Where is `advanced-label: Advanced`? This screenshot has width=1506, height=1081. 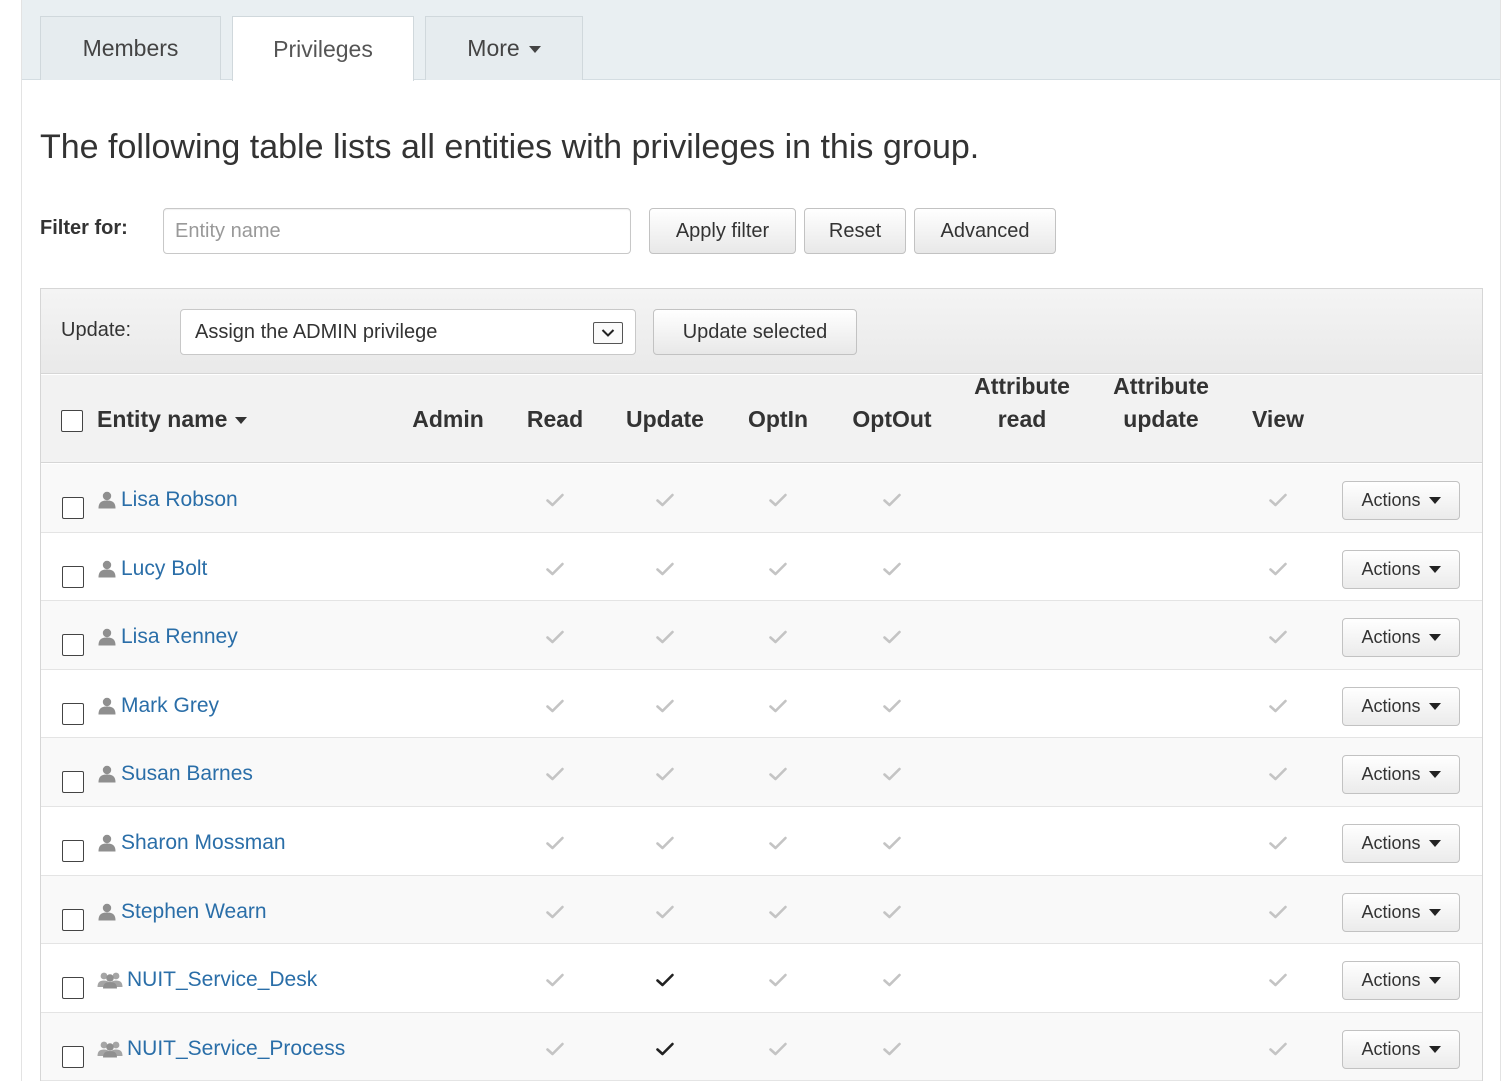
advanced-label: Advanced is located at coordinates (985, 230).